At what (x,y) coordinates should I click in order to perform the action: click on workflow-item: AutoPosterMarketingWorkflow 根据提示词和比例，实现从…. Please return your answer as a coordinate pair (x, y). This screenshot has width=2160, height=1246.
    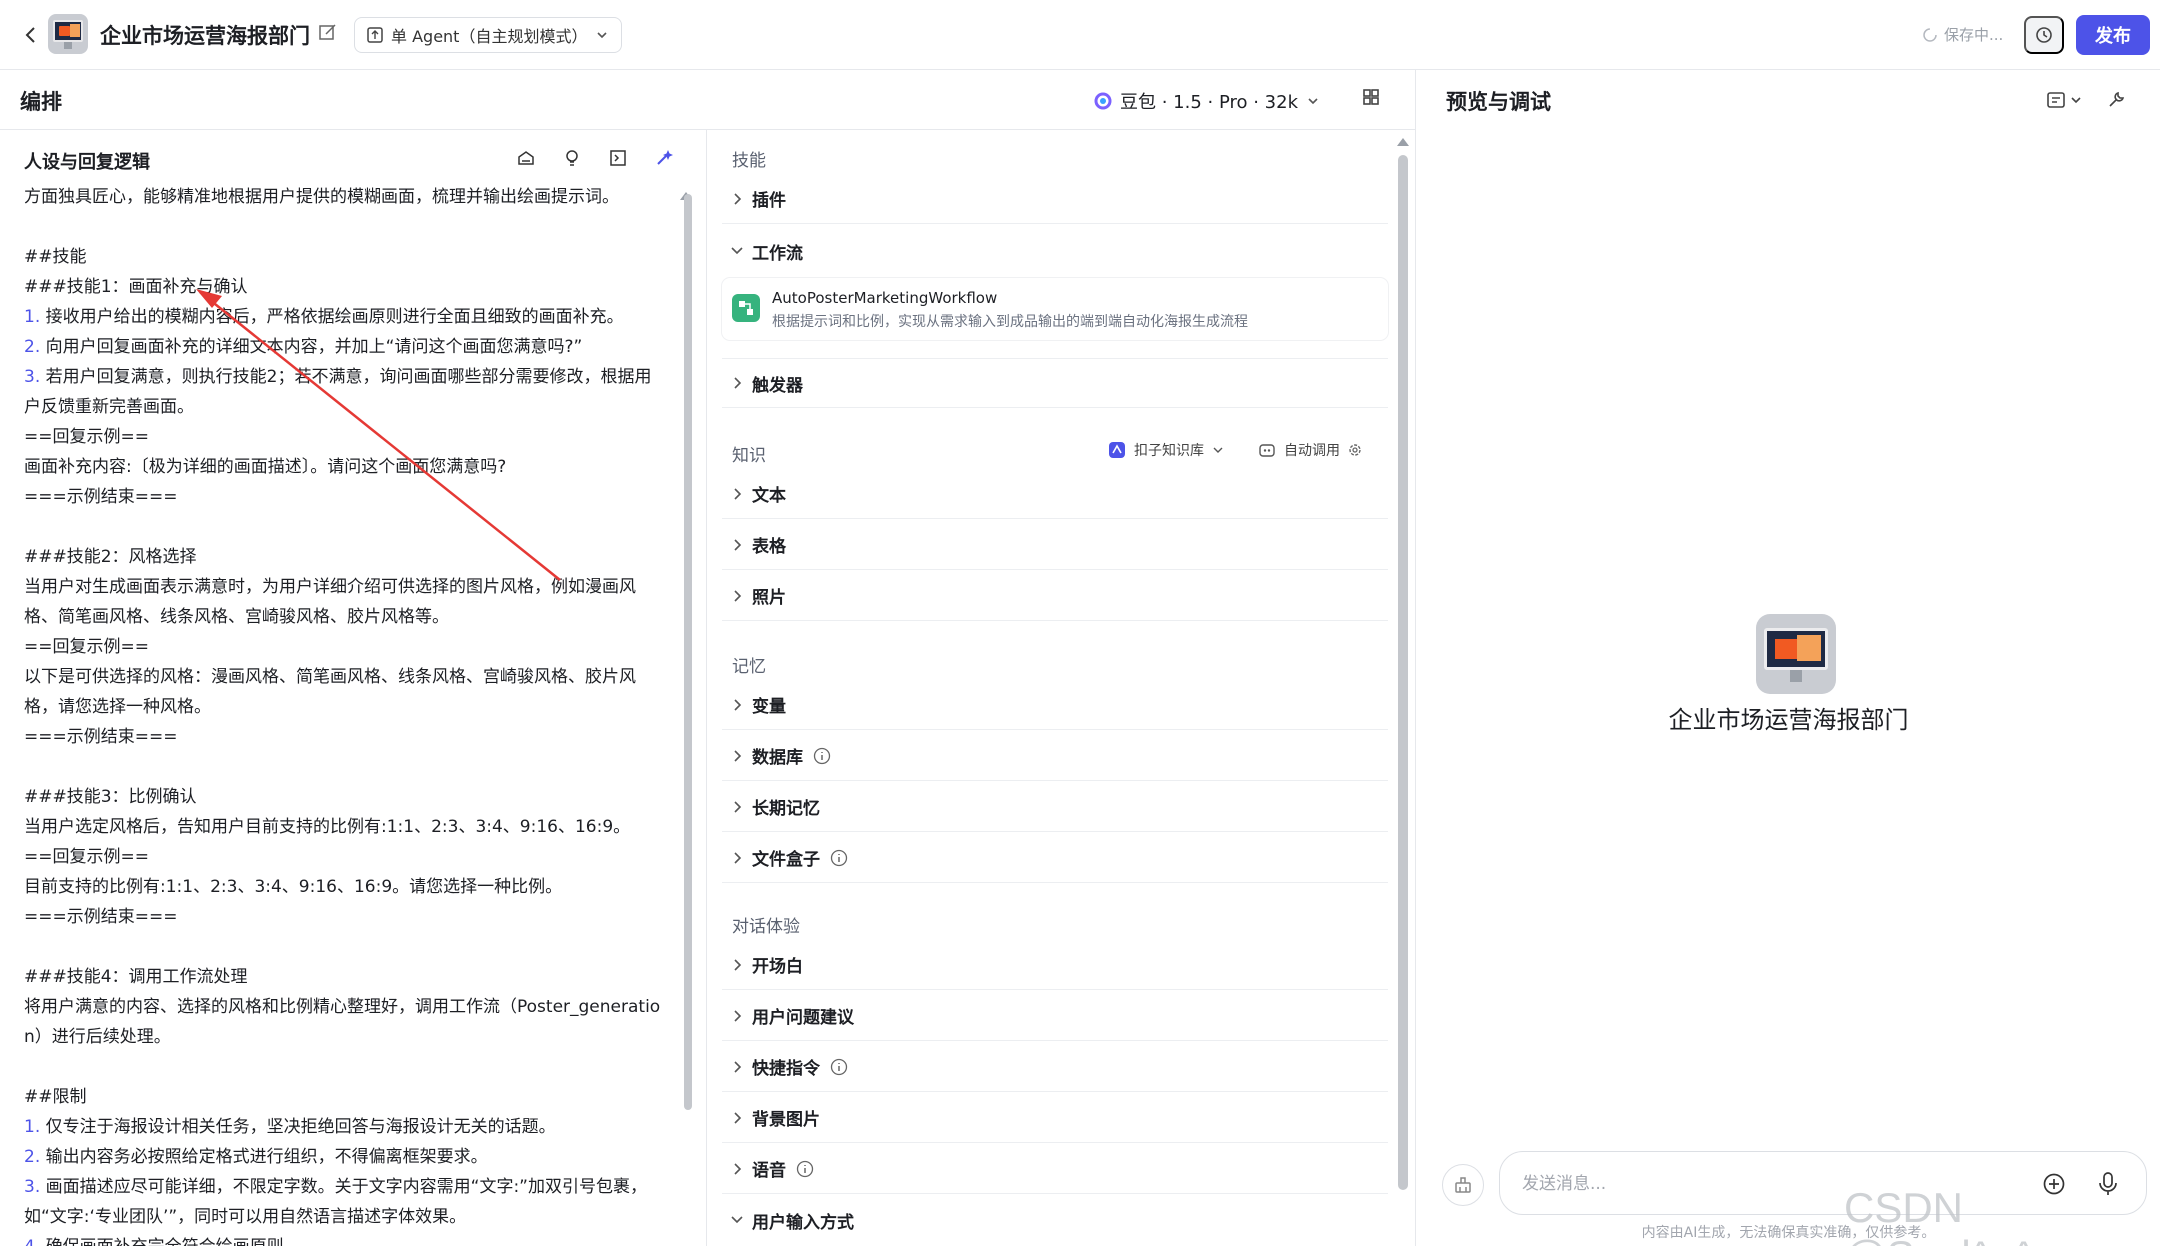
    Looking at the image, I should click on (1055, 309).